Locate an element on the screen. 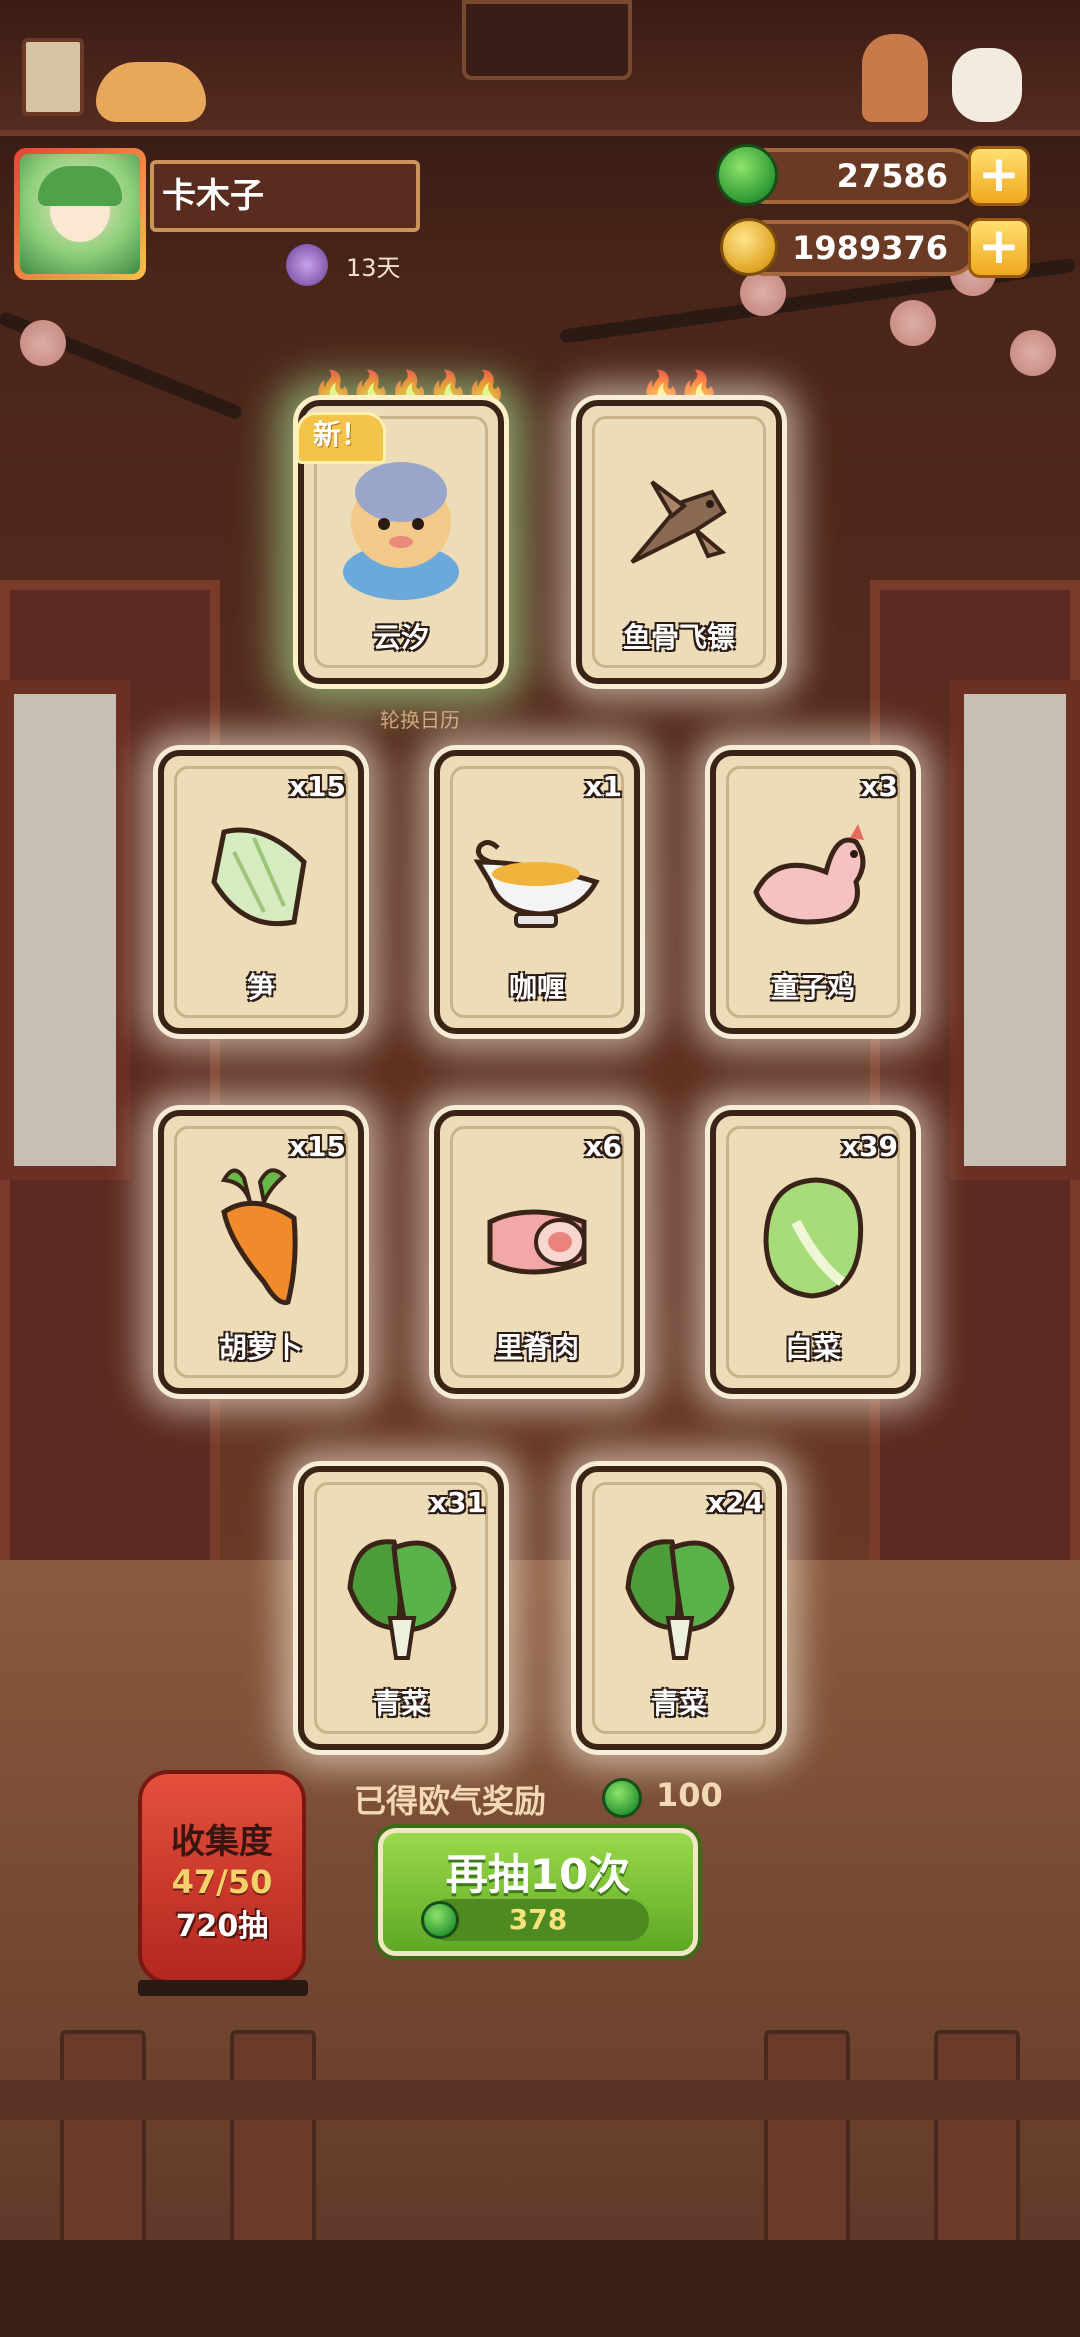 This screenshot has width=1080, height=2337. bamboo-shoot-icon is located at coordinates (259, 877).